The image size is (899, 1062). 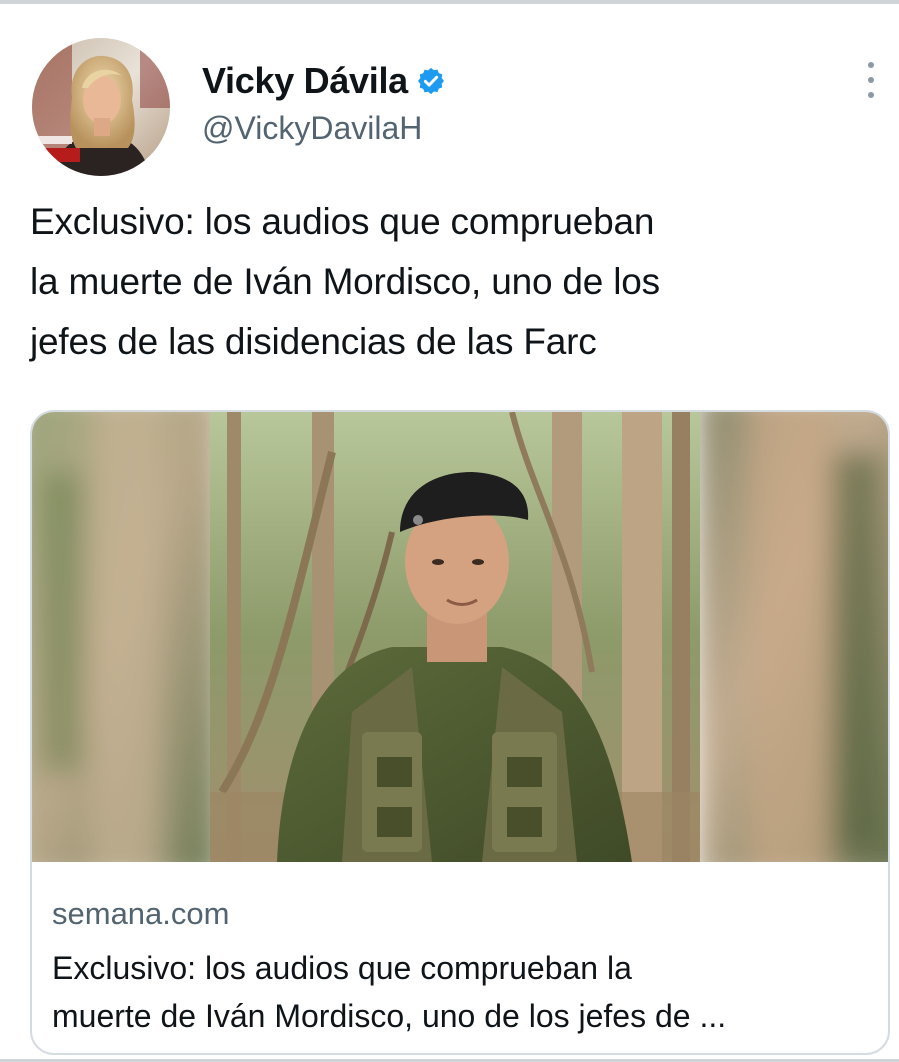 I want to click on author-handle: @VickyDavilaH, so click(x=312, y=128).